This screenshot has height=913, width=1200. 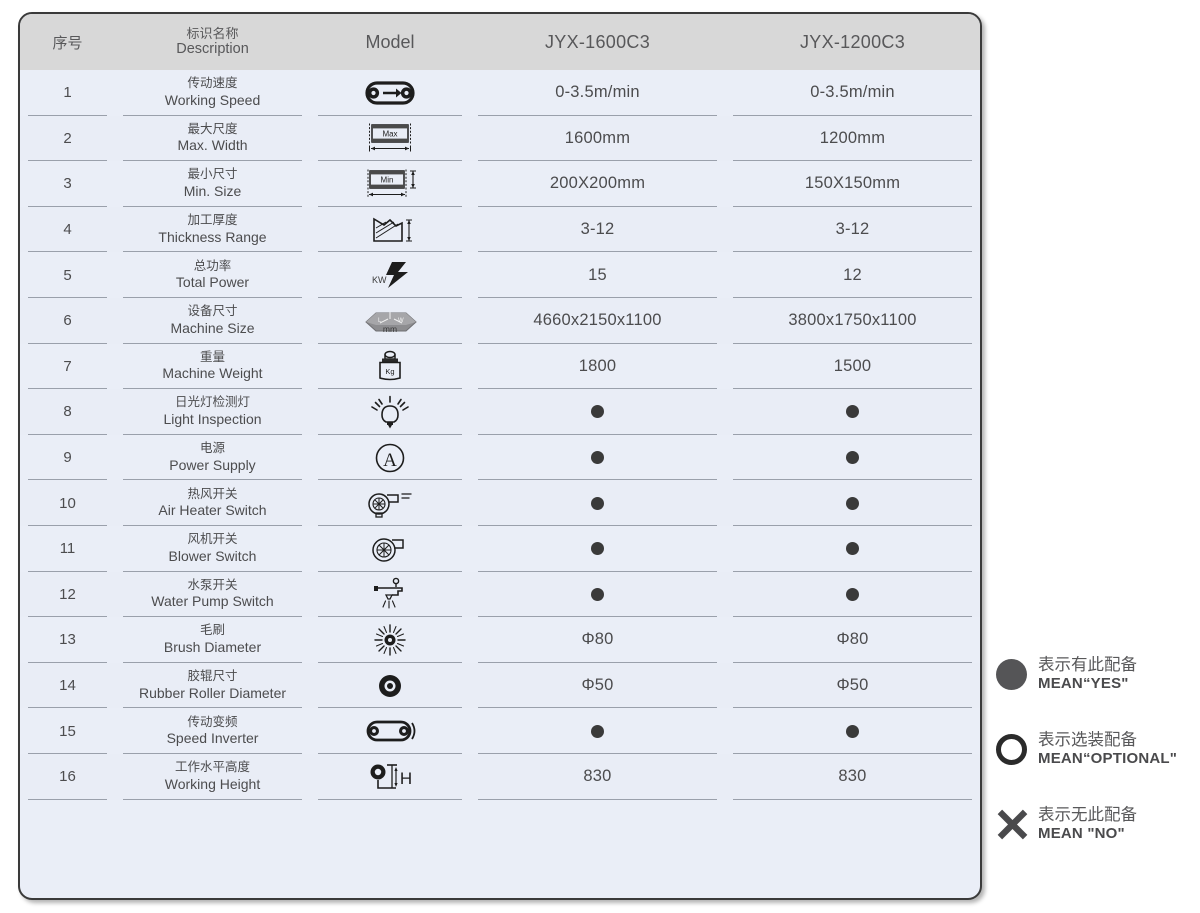 What do you see at coordinates (852, 731) in the screenshot?
I see `cell-value-b` at bounding box center [852, 731].